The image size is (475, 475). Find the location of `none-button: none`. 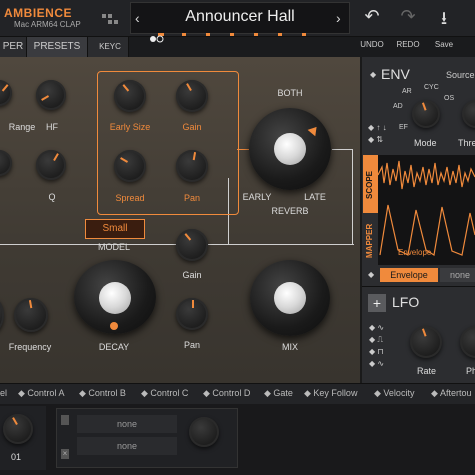

none-button: none is located at coordinates (457, 275).